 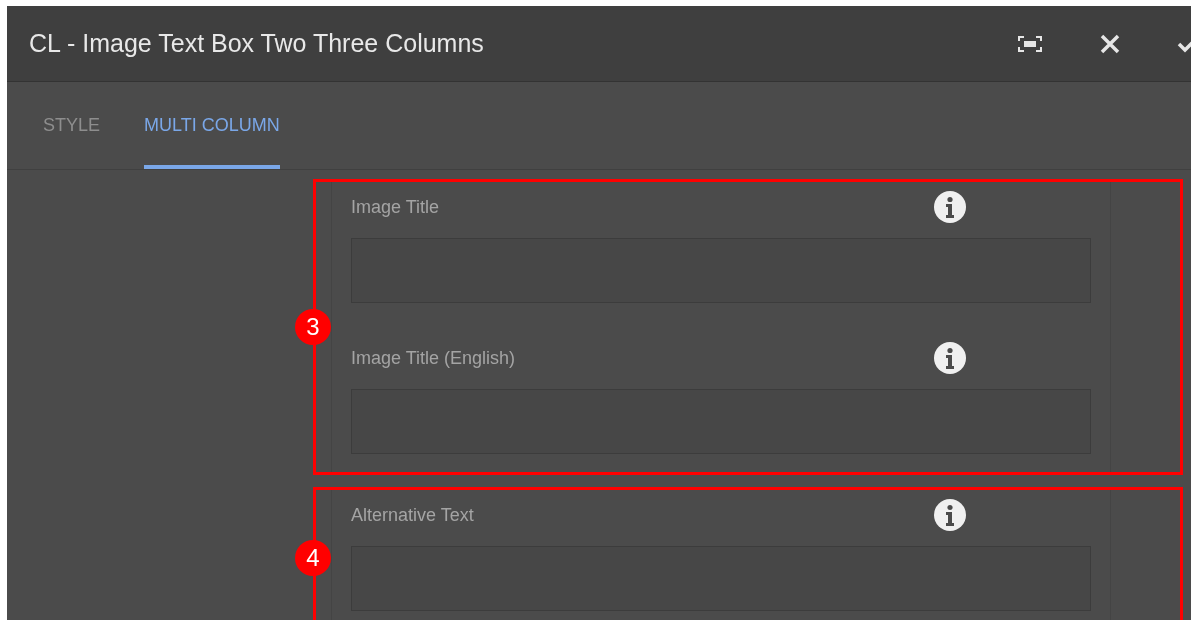 I want to click on window-title: CL - Image Text Box Two Three Columns, so click(x=256, y=43).